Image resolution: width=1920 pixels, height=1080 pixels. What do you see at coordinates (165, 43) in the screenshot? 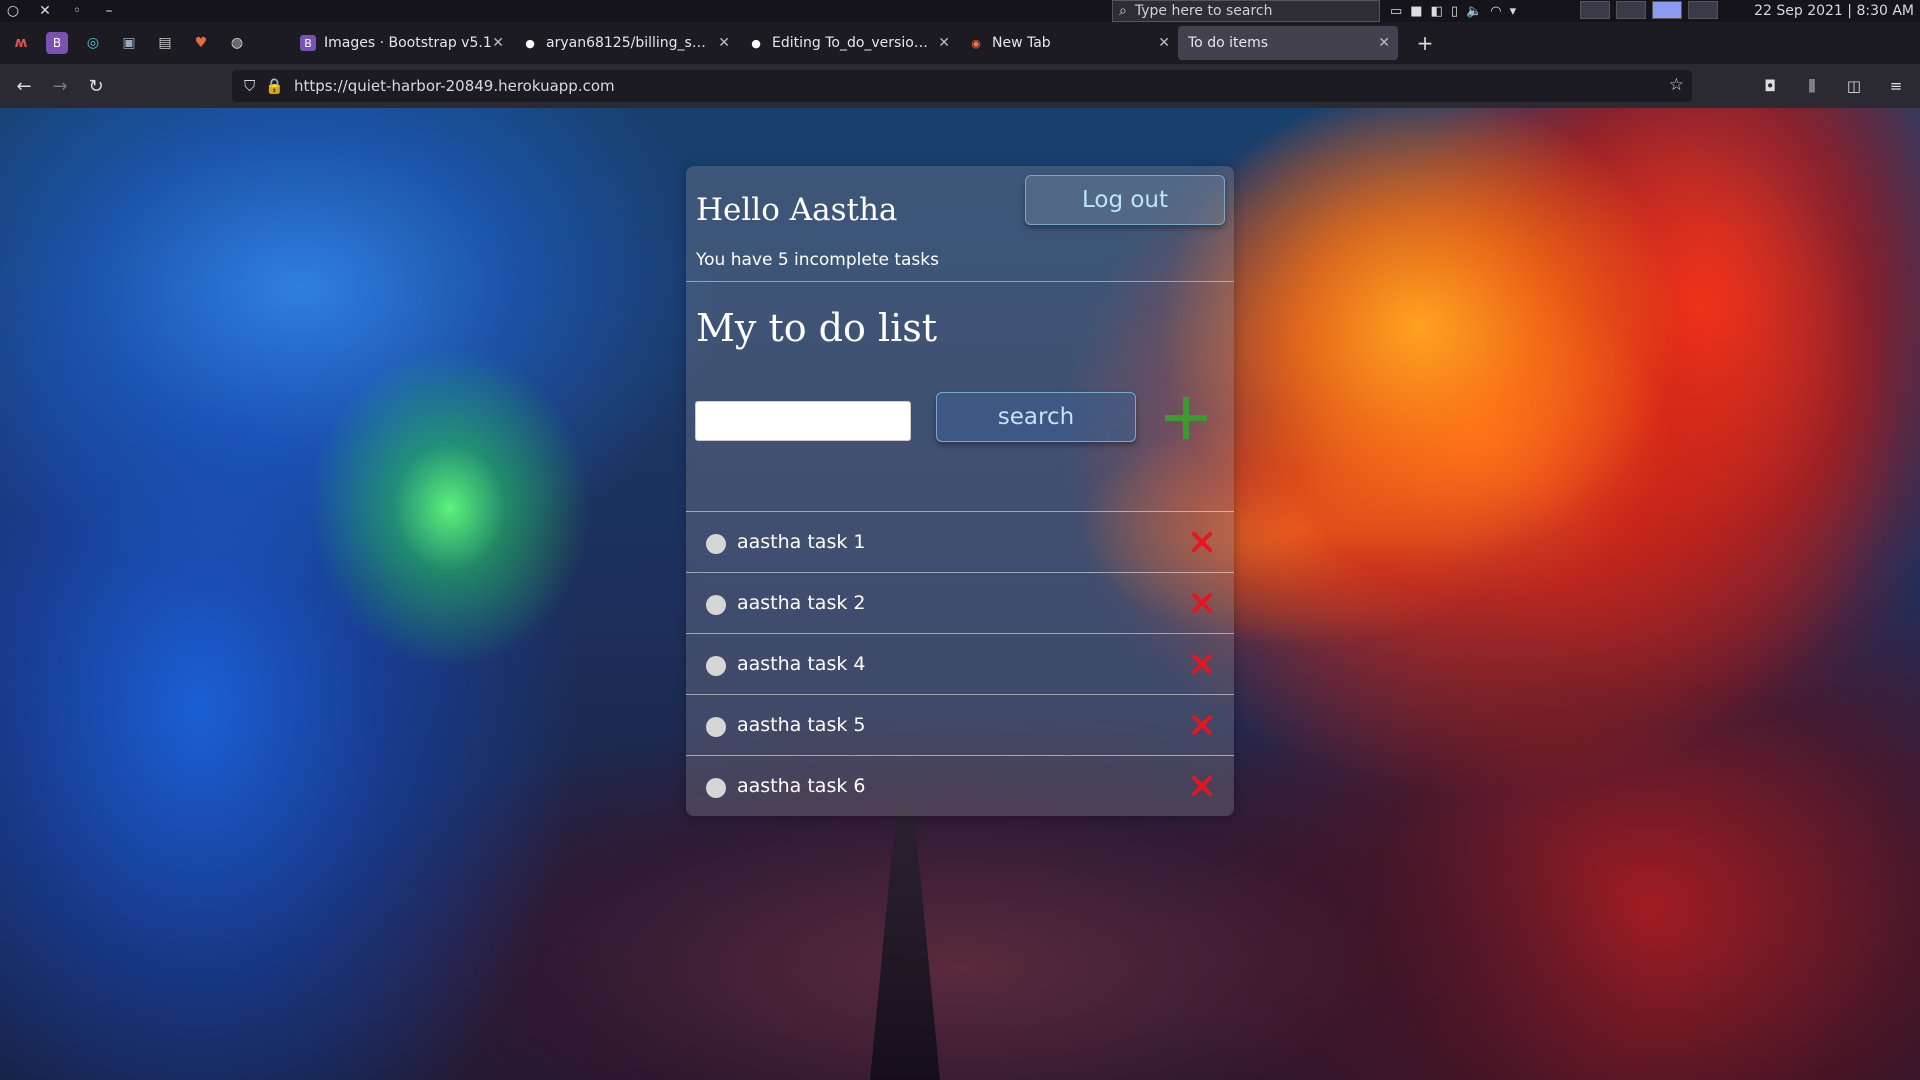
I see `book-icon: ▤` at bounding box center [165, 43].